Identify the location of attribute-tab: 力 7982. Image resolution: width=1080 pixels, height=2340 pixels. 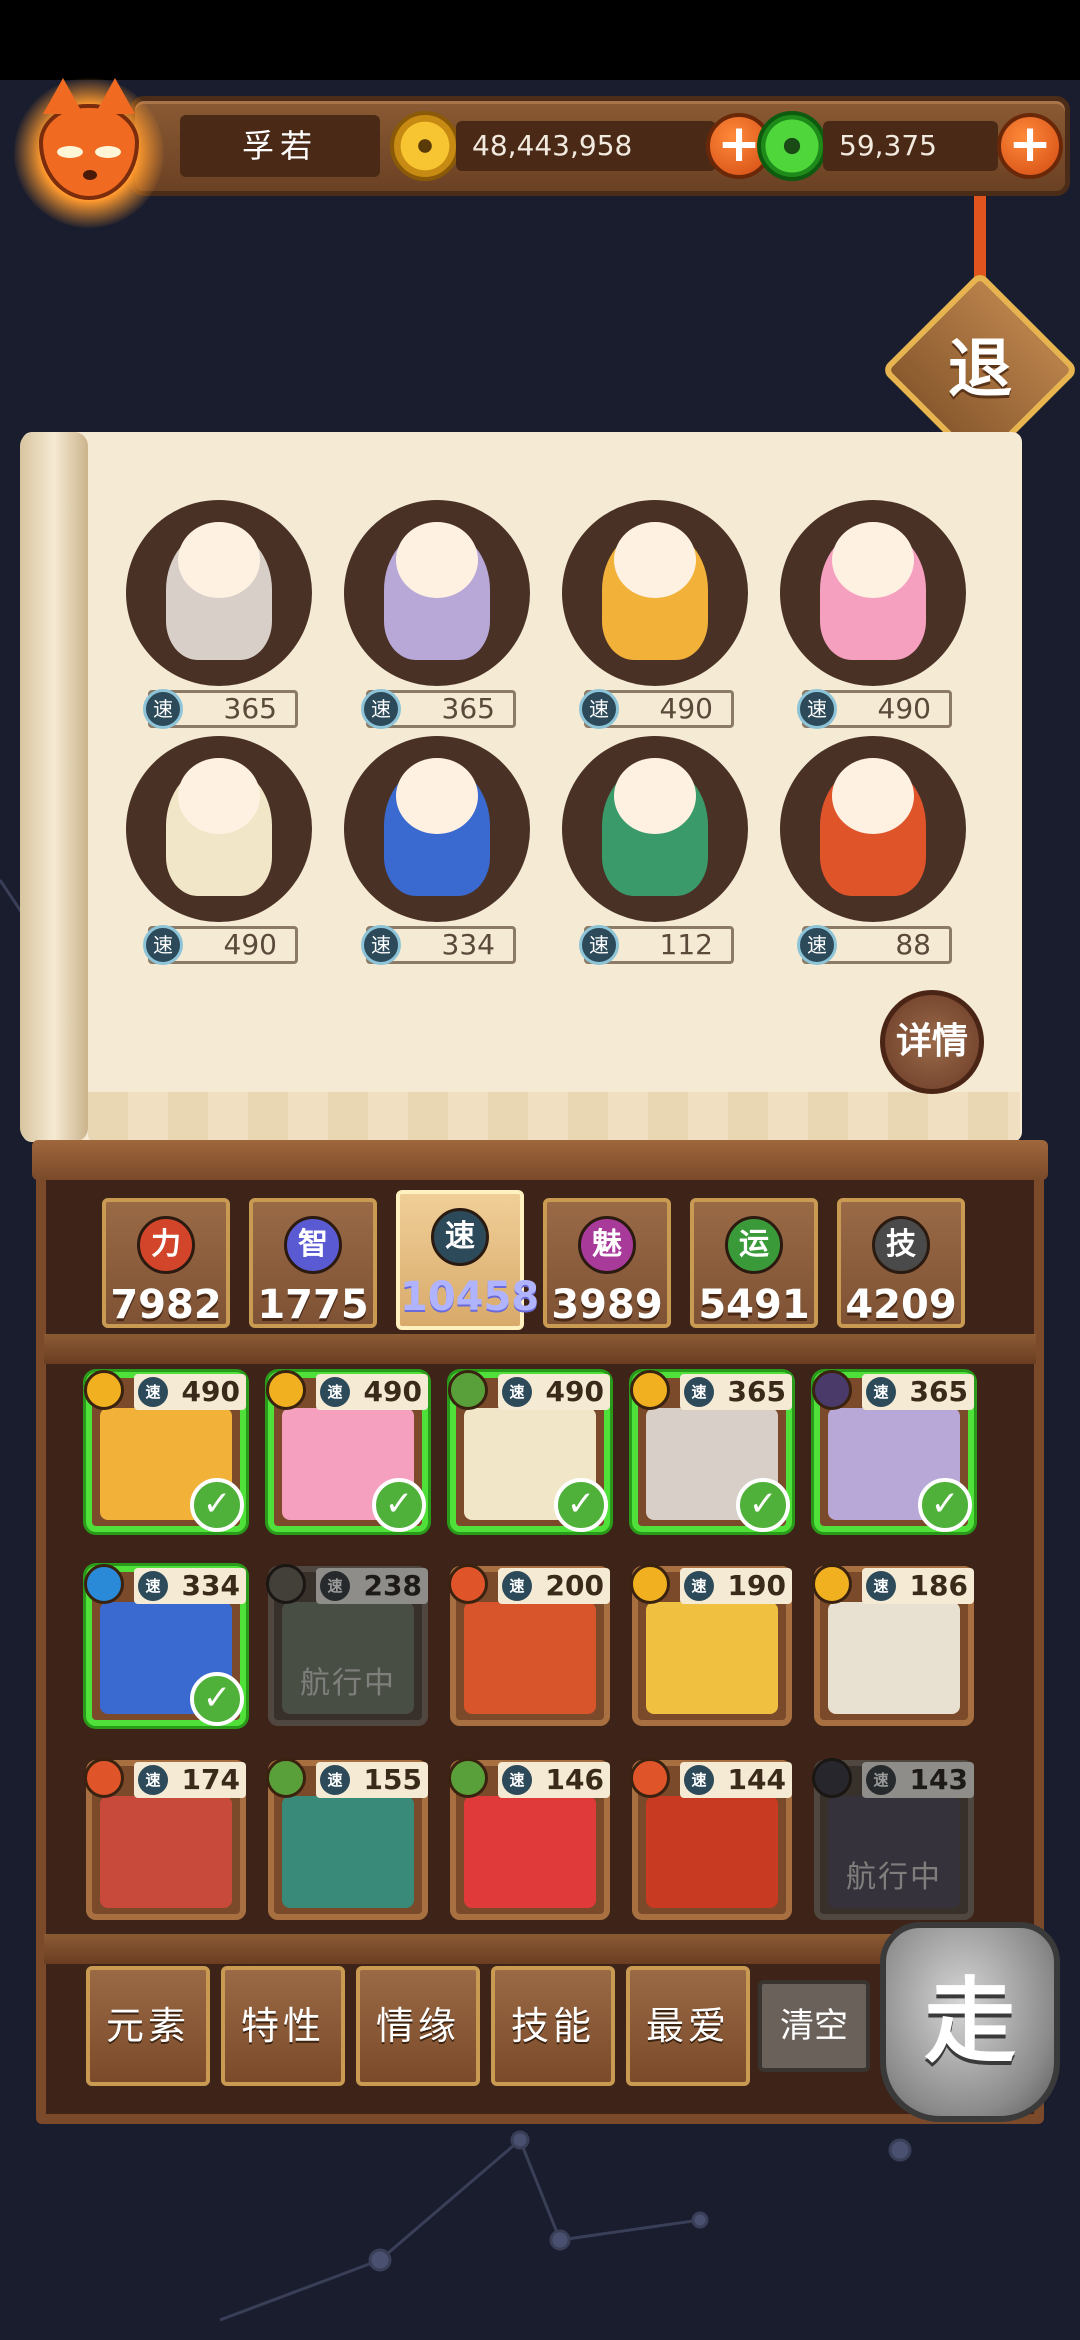
(166, 1263).